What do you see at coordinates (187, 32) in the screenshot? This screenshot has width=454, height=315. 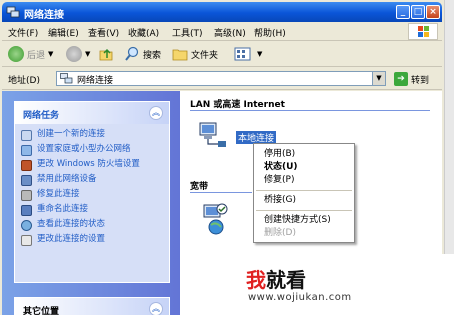 I see `menu-tools: 工具(T)` at bounding box center [187, 32].